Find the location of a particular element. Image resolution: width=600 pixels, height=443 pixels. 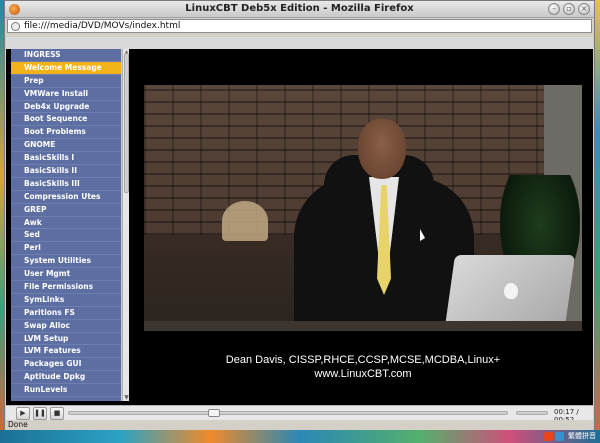

window-controls: – ▫ × is located at coordinates (569, 9).